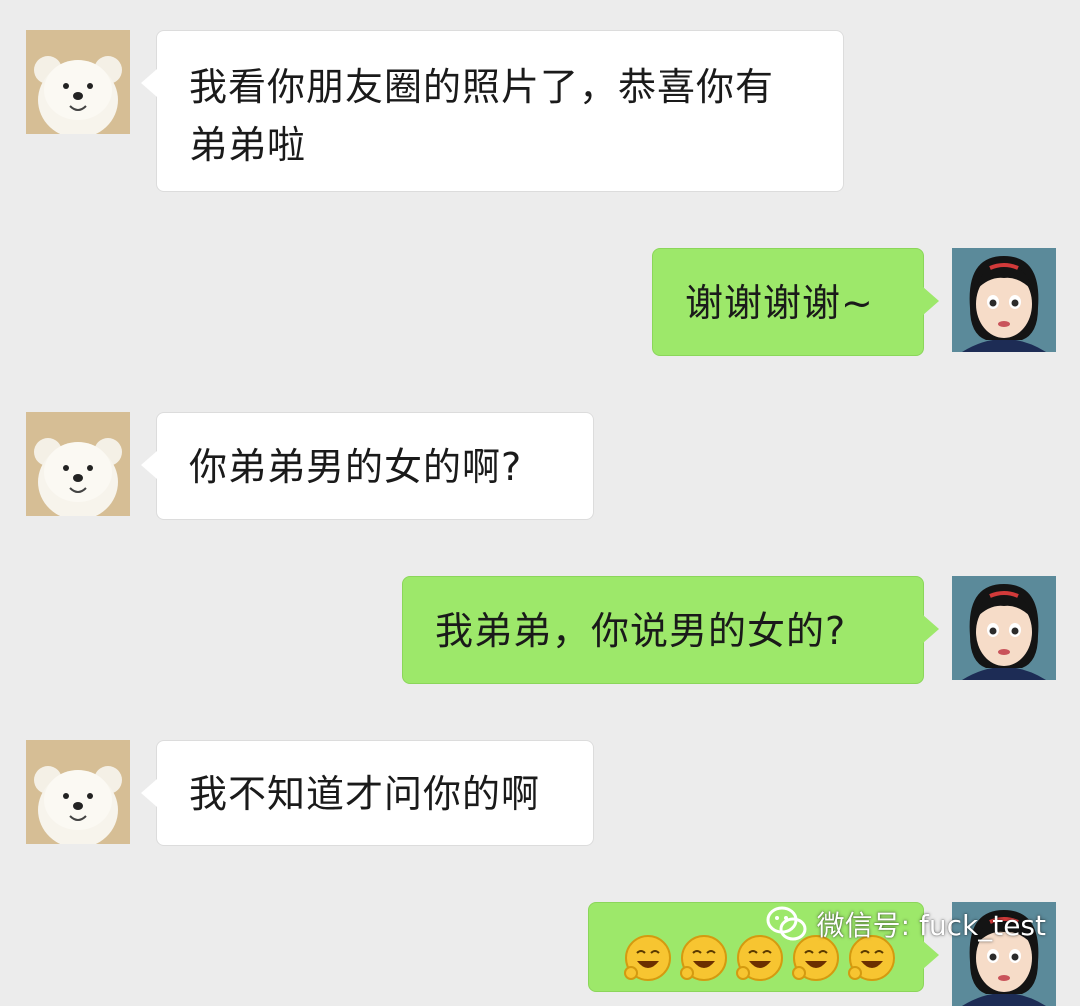 The width and height of the screenshot is (1080, 1006). Describe the element at coordinates (482, 116) in the screenshot. I see `message-text: 我看你朋友圈的照片了，恭喜你有 弟弟啦` at that location.